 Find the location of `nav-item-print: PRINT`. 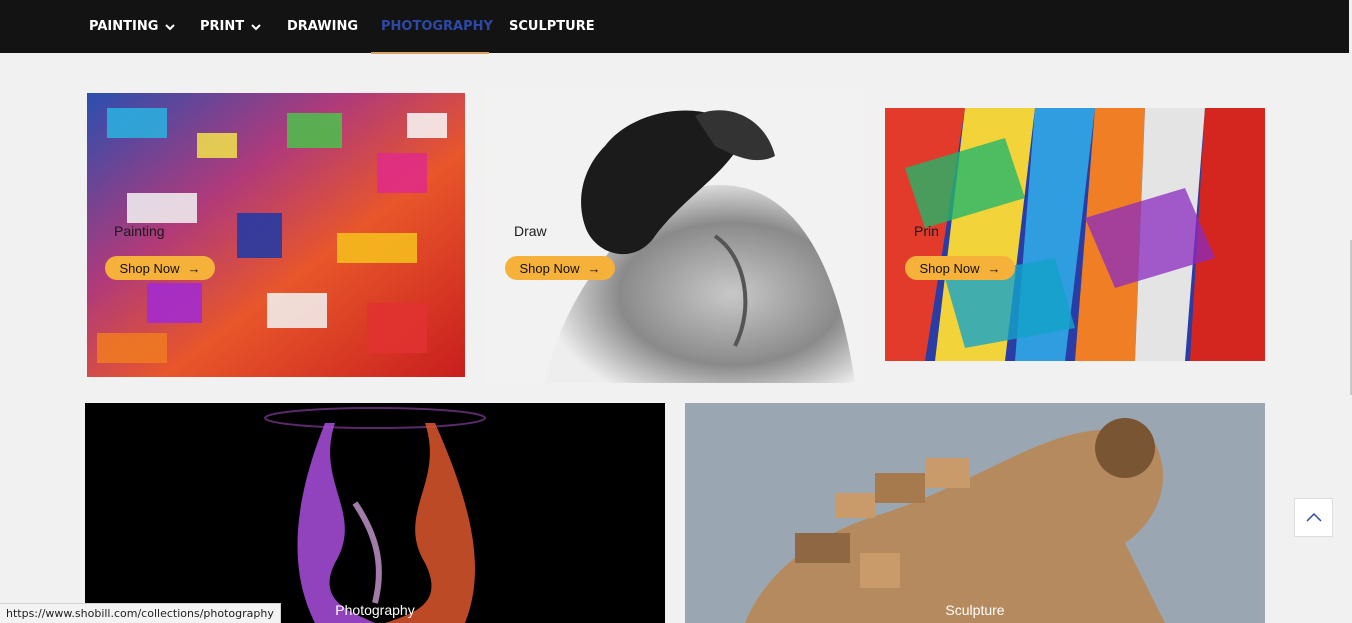

nav-item-print: PRINT is located at coordinates (231, 26).